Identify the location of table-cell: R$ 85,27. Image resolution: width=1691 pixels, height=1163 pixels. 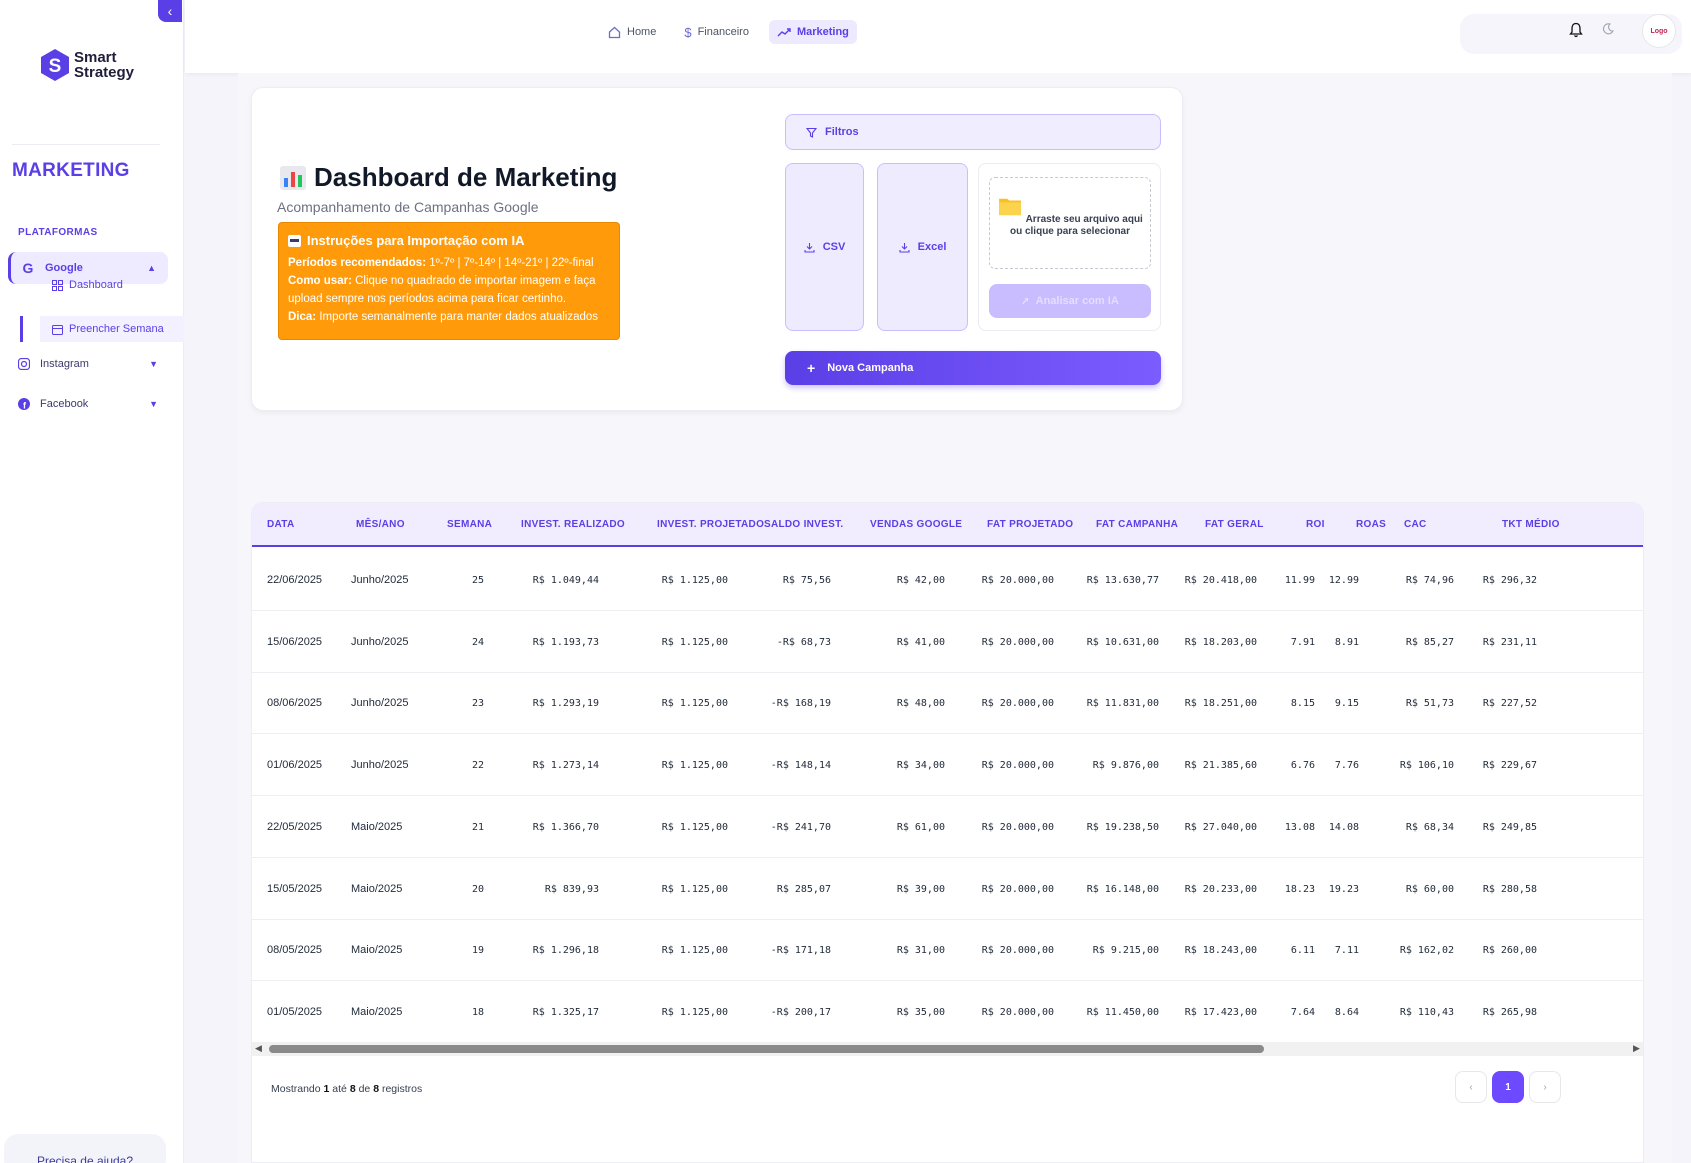
(1429, 642).